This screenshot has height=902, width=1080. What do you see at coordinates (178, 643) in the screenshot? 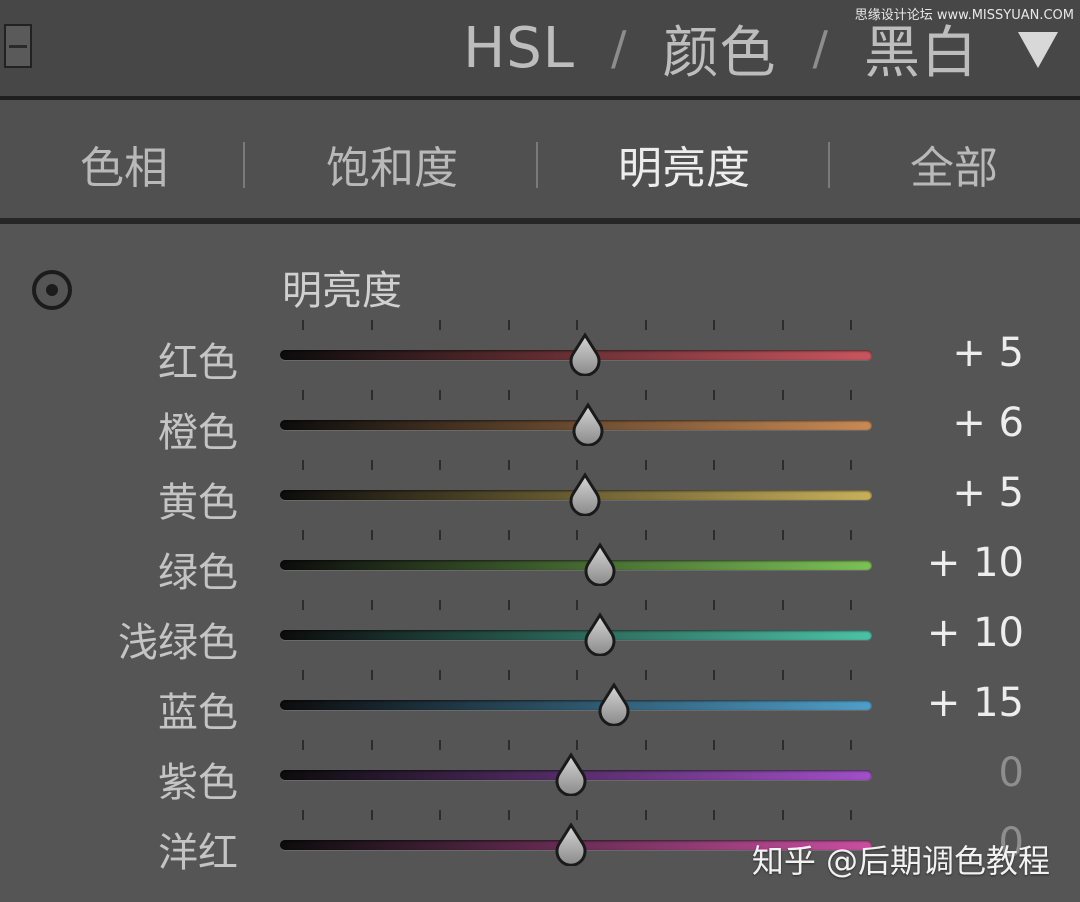
I see `slider-label: 浅绿色` at bounding box center [178, 643].